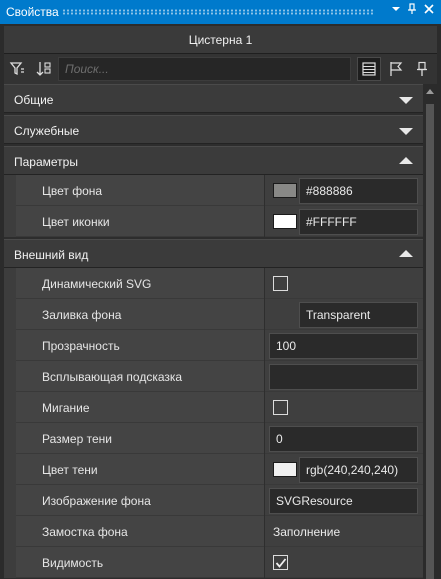  Describe the element at coordinates (306, 532) in the screenshot. I see `bg-tiling-value: Заполнение` at that location.